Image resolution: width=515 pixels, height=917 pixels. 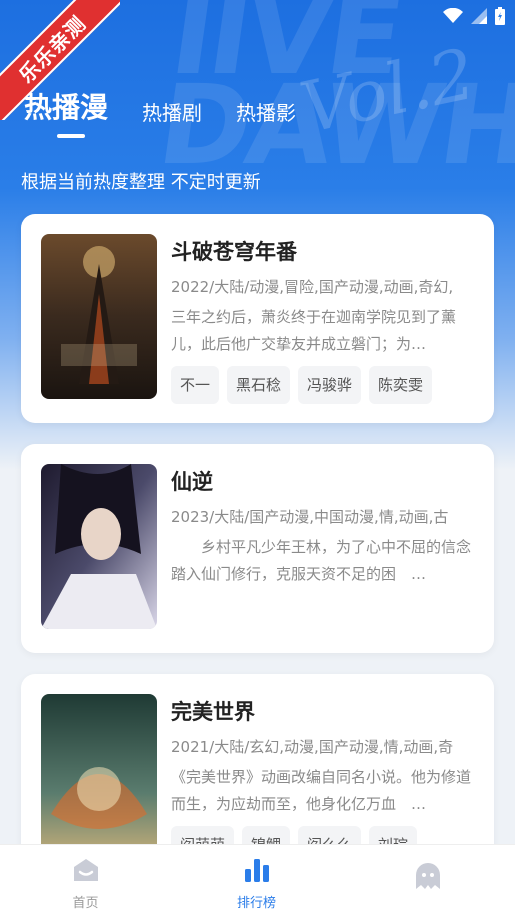 What do you see at coordinates (330, 385) in the screenshot?
I see `cast-tag: 冯骏骅` at bounding box center [330, 385].